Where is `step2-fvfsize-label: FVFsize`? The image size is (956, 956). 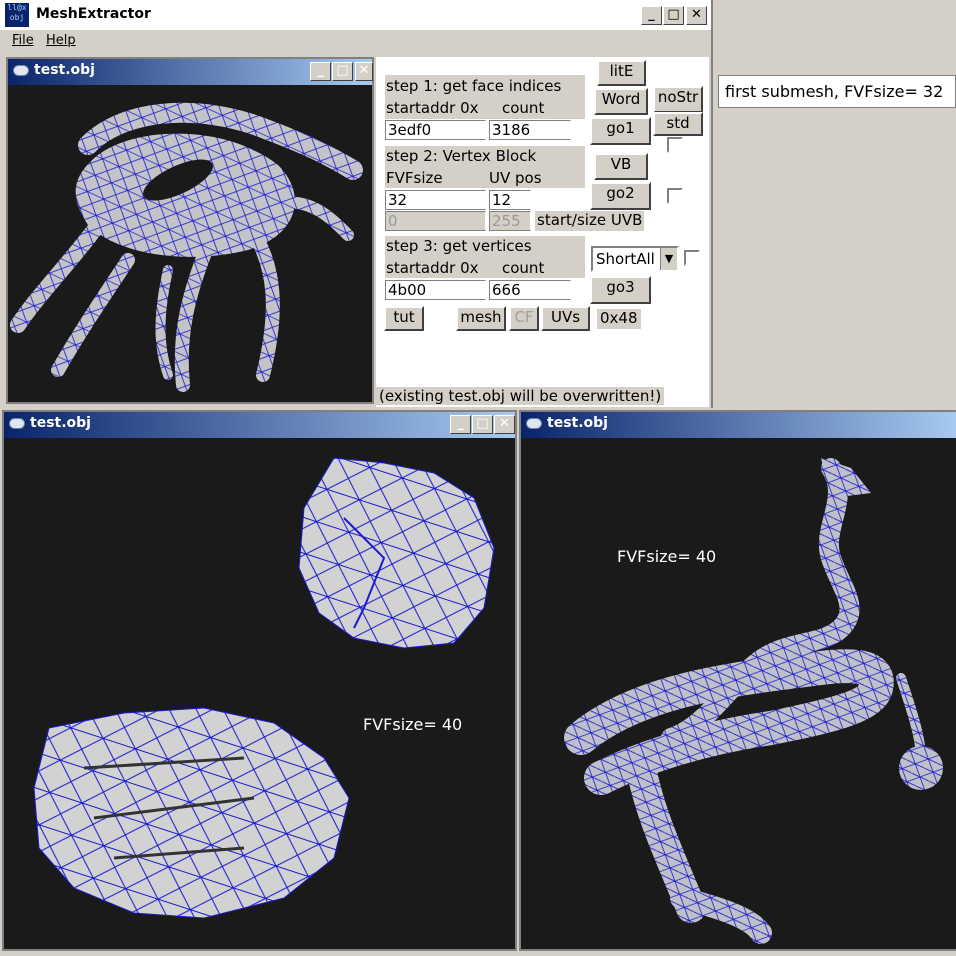 step2-fvfsize-label: FVFsize is located at coordinates (414, 178).